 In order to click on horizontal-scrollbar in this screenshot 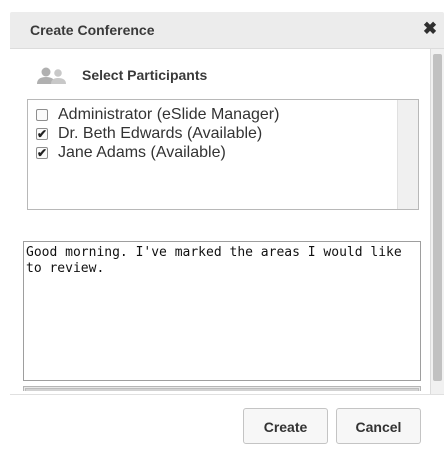, I will do `click(222, 388)`.